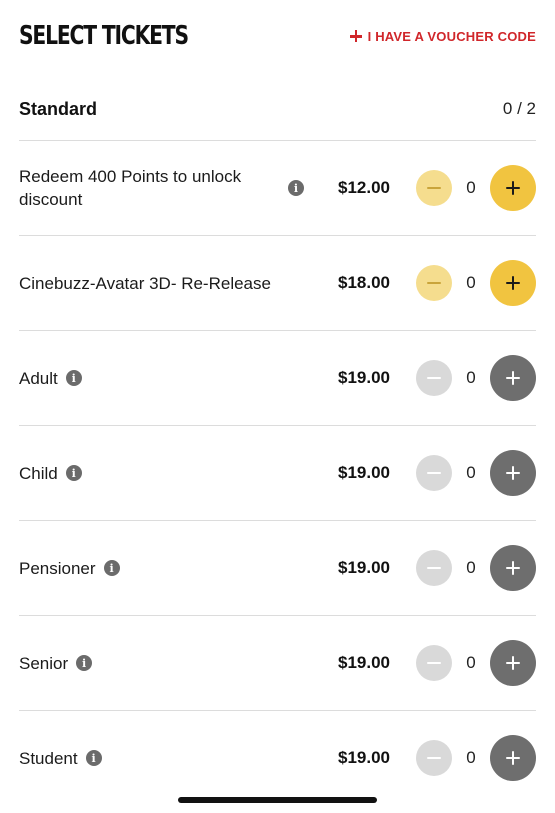 The height and width of the screenshot is (813, 555). I want to click on voucher-code-label: I HAVE A VOUCHER CODE, so click(451, 36).